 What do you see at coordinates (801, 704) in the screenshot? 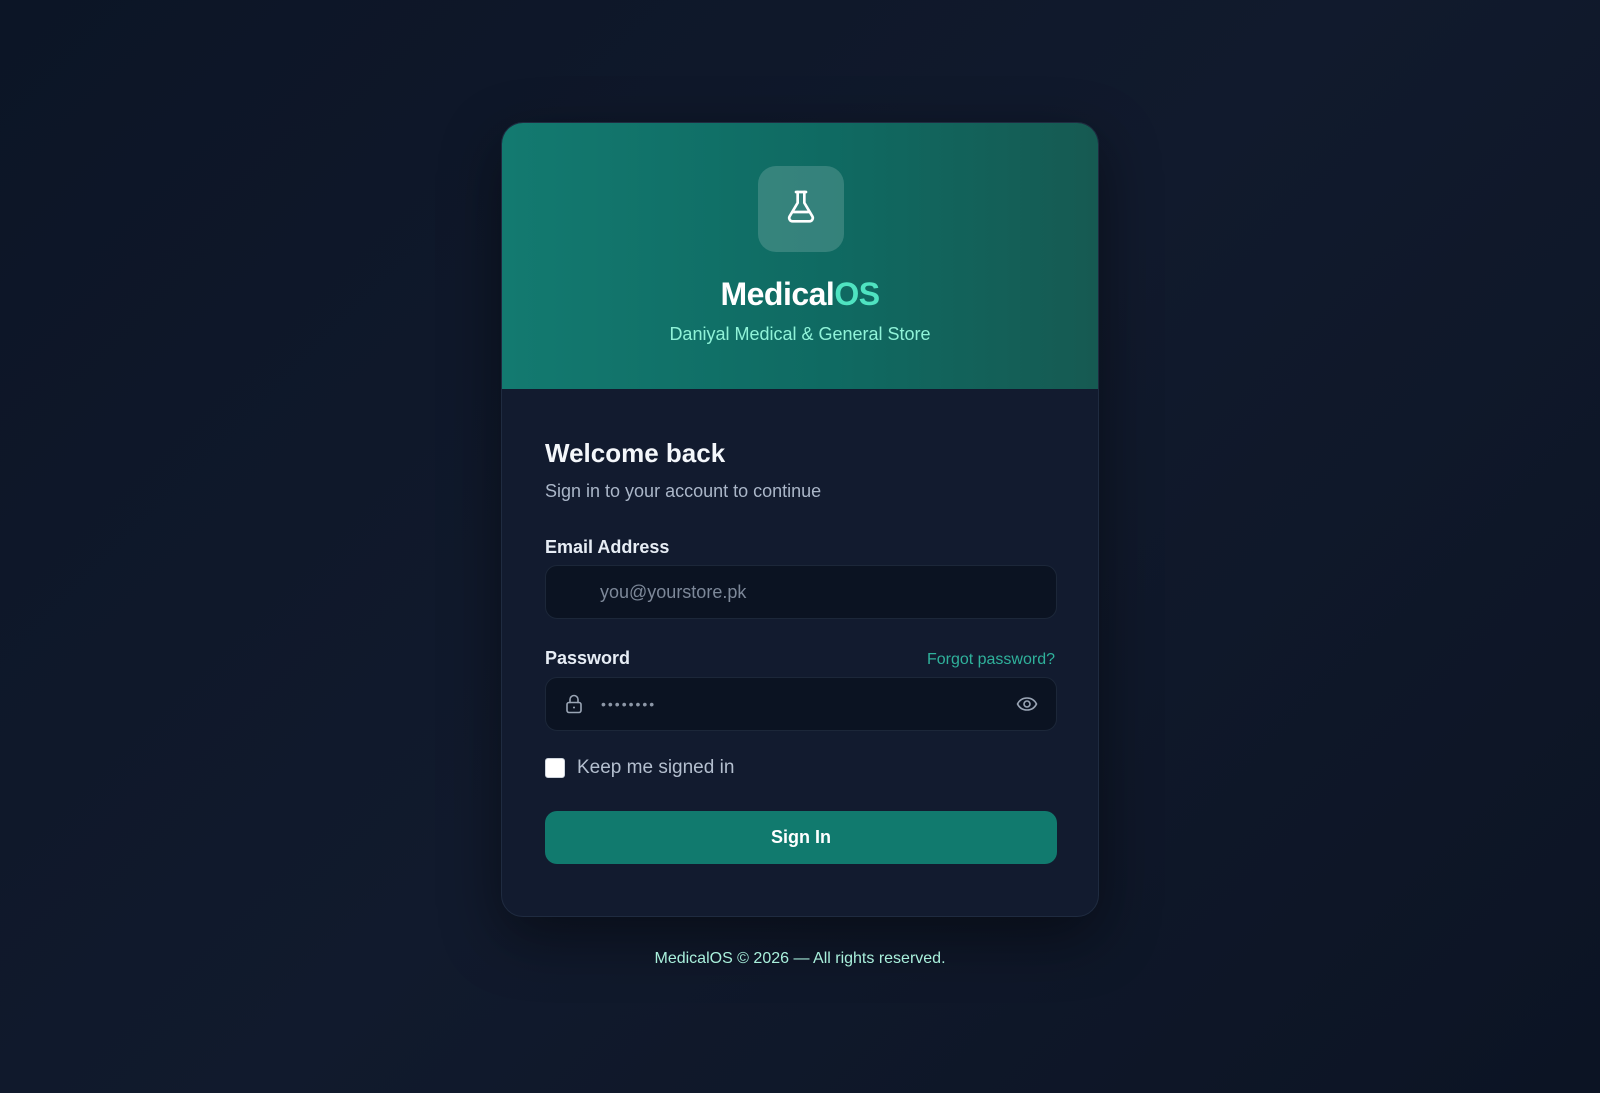
I see `password-field: ••••••••` at bounding box center [801, 704].